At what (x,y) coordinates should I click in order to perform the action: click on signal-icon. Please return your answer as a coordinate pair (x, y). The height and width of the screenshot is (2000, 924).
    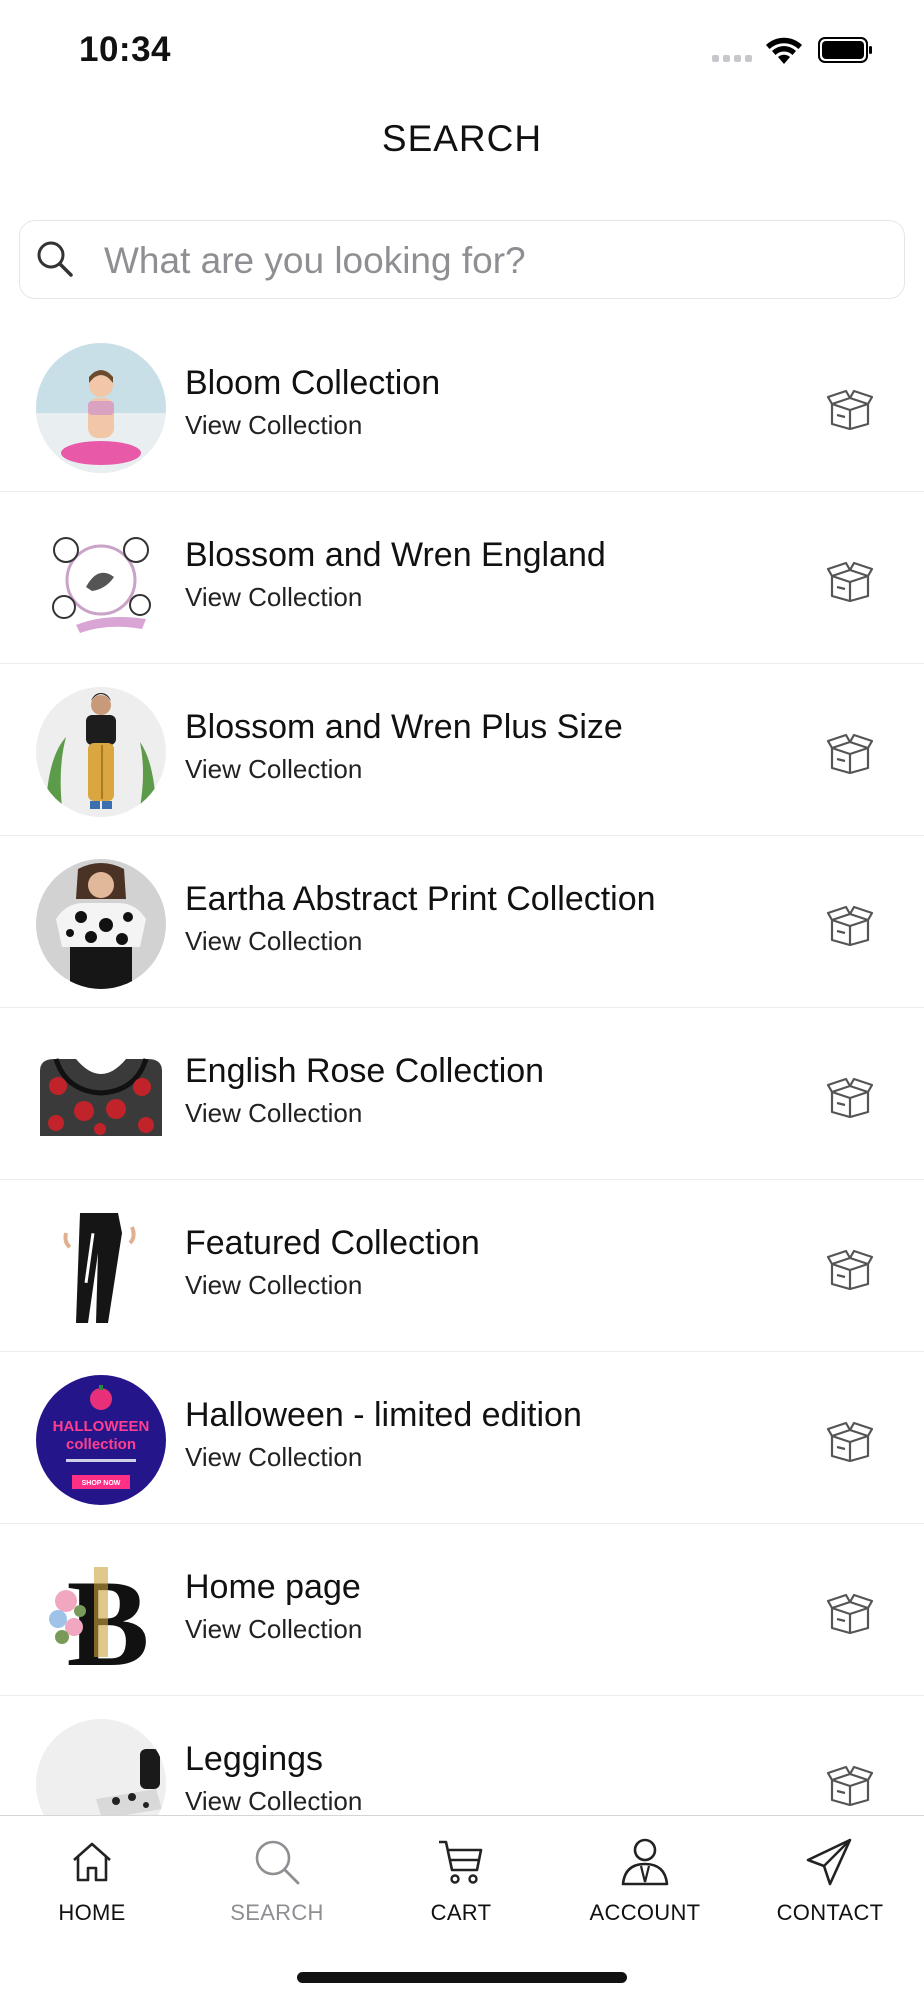
    Looking at the image, I should click on (732, 58).